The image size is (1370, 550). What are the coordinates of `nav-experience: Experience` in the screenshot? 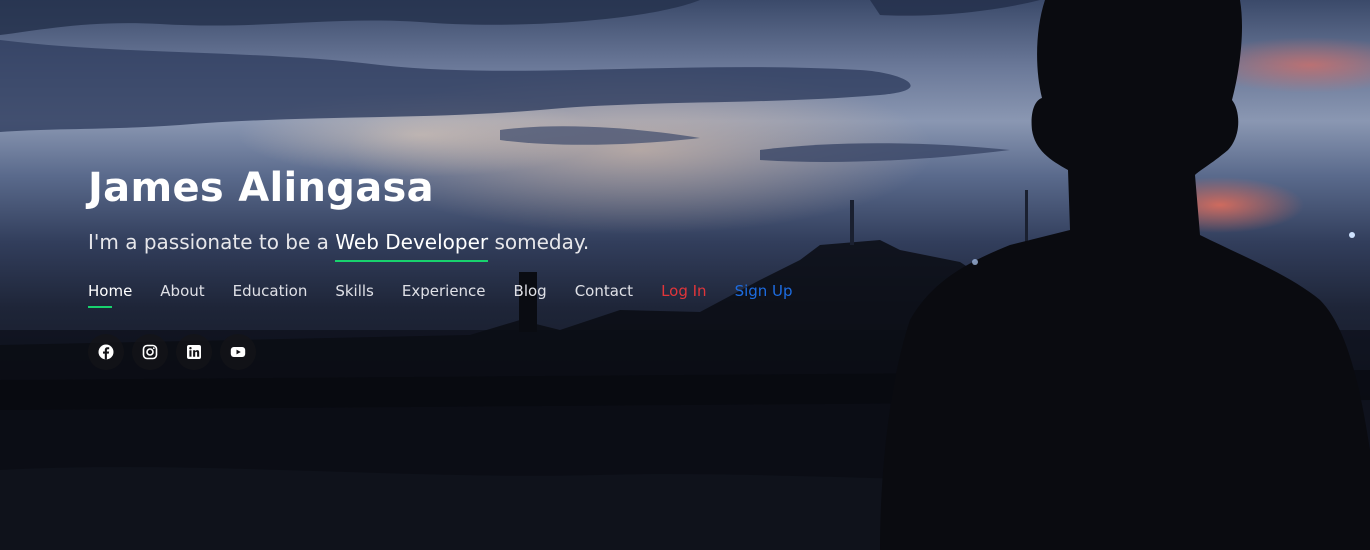 It's located at (444, 295).